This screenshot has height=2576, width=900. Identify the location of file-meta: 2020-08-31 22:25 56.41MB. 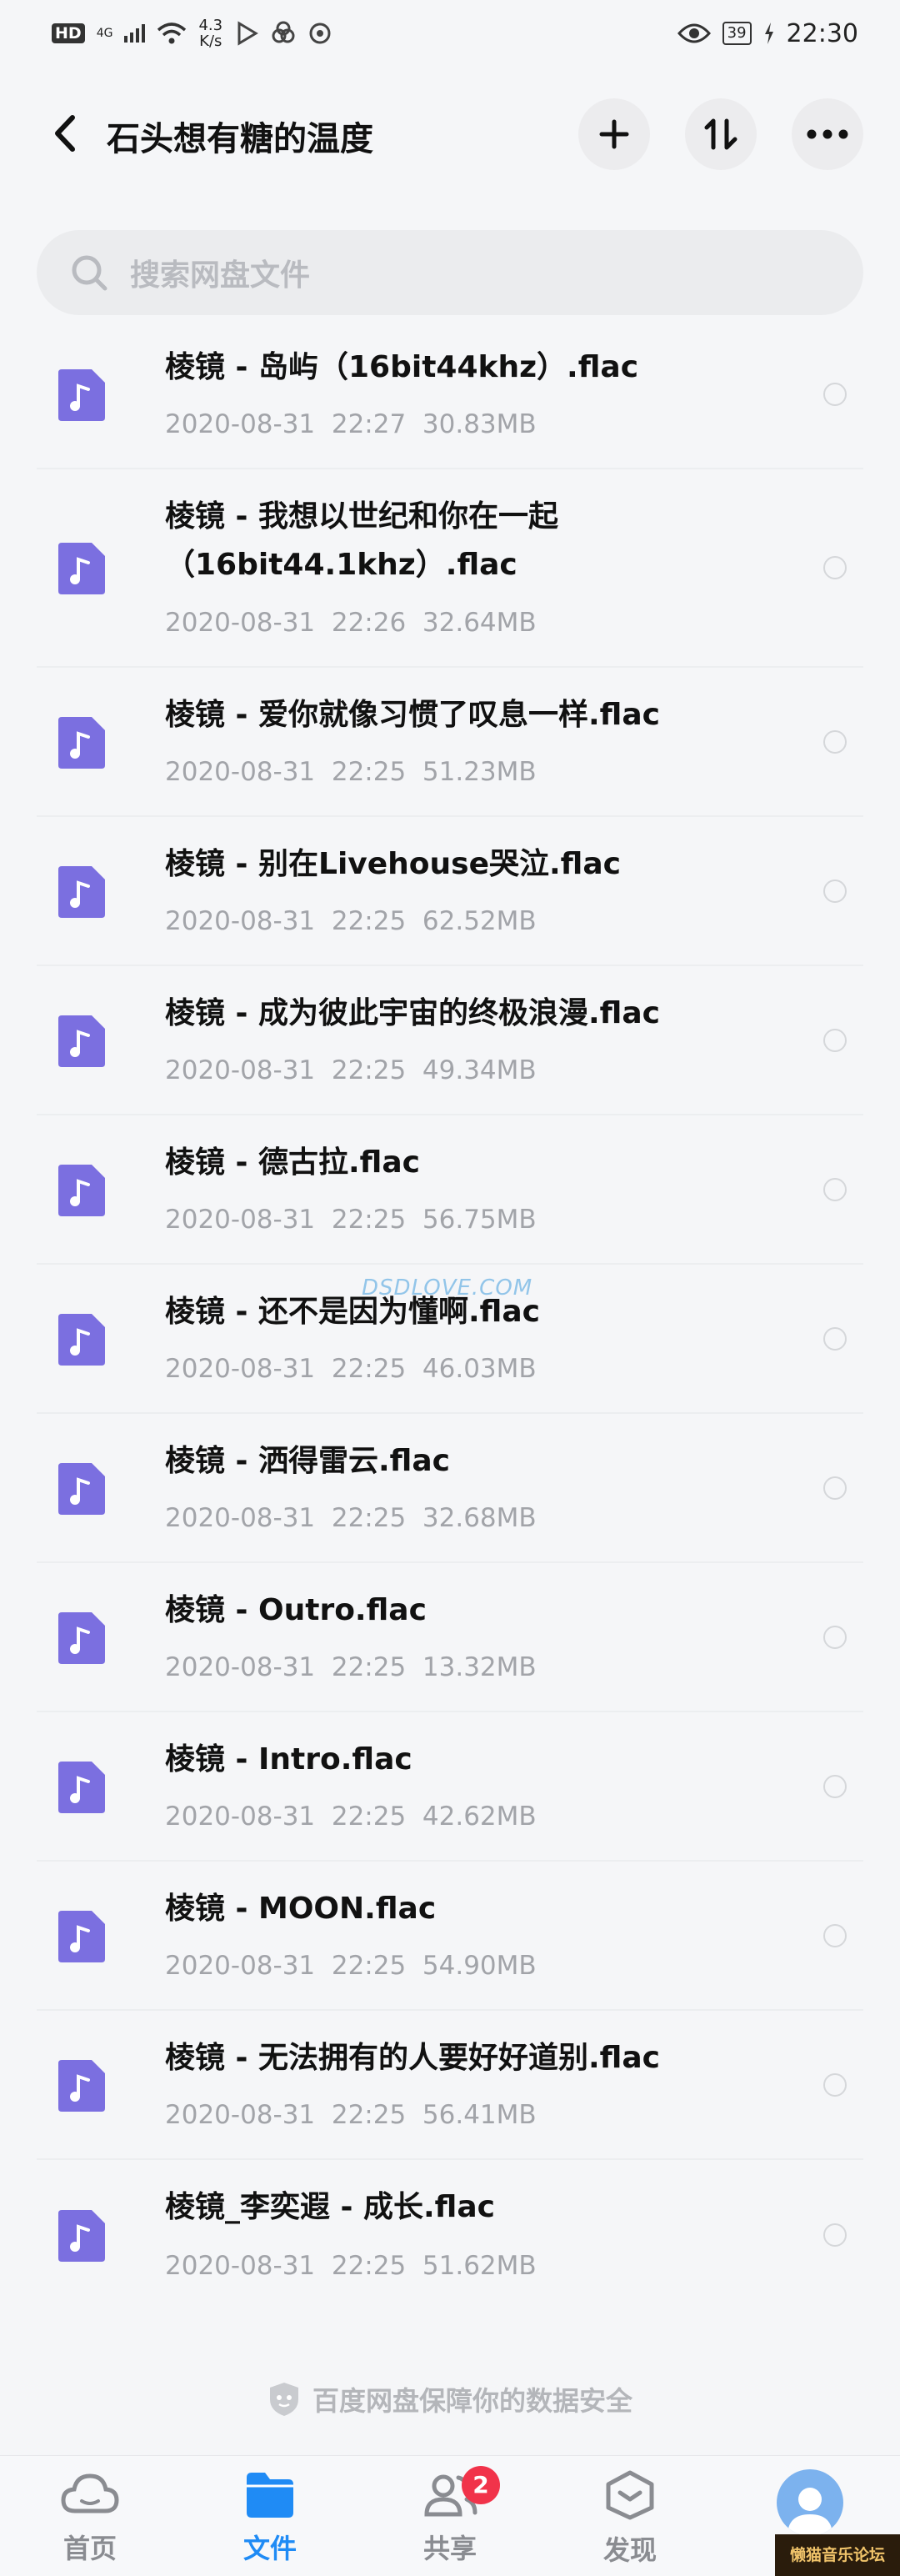
(351, 2115).